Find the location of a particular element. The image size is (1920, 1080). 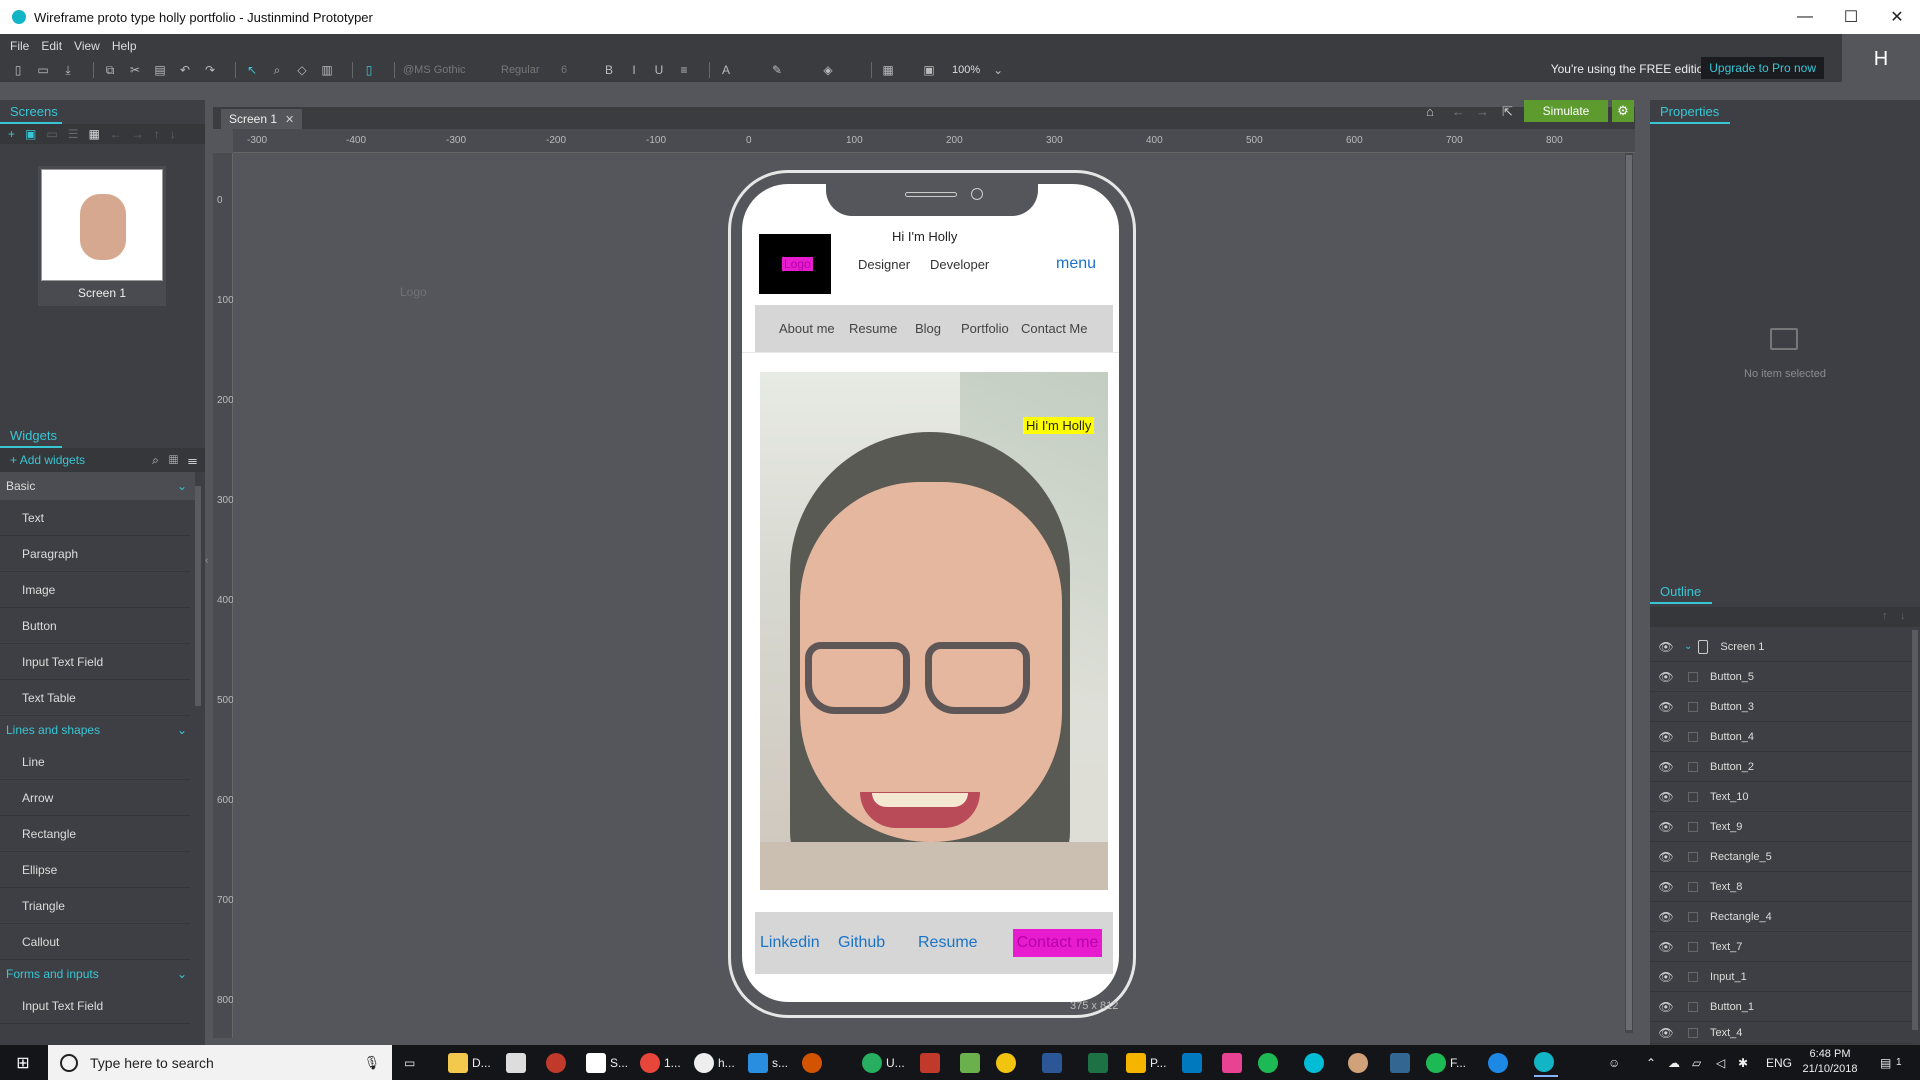

arrow-right-icon: → is located at coordinates (138, 134).